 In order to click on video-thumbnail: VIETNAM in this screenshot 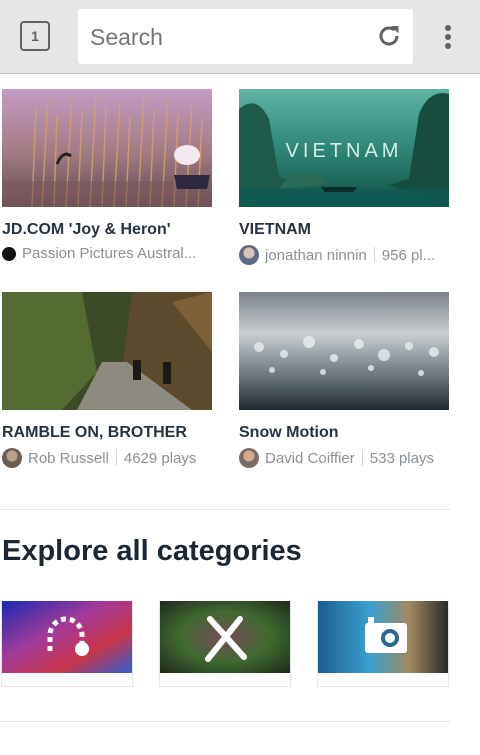, I will do `click(344, 148)`.